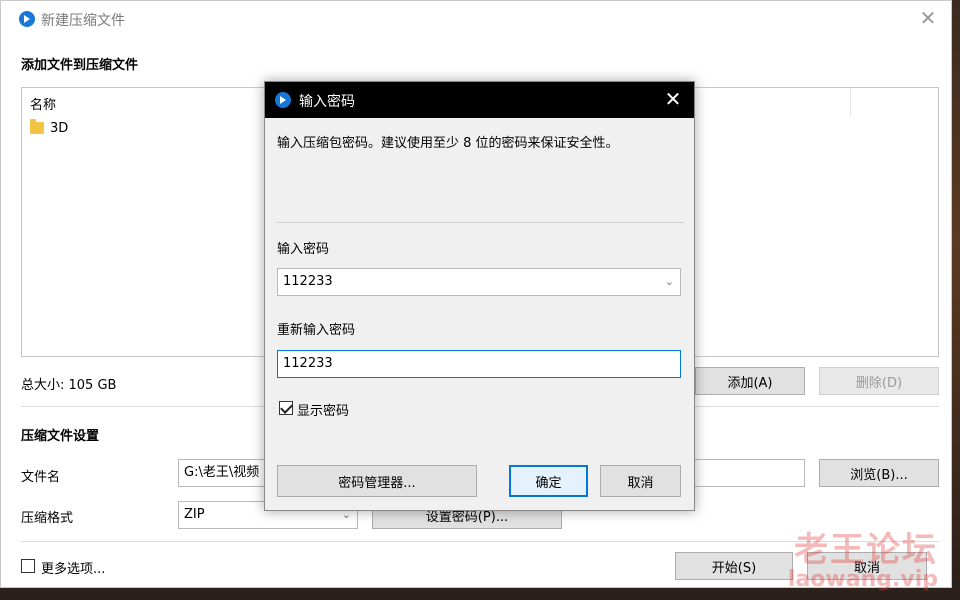 The image size is (960, 600). Describe the element at coordinates (879, 381) in the screenshot. I see `delete-button: 删除(D)` at that location.